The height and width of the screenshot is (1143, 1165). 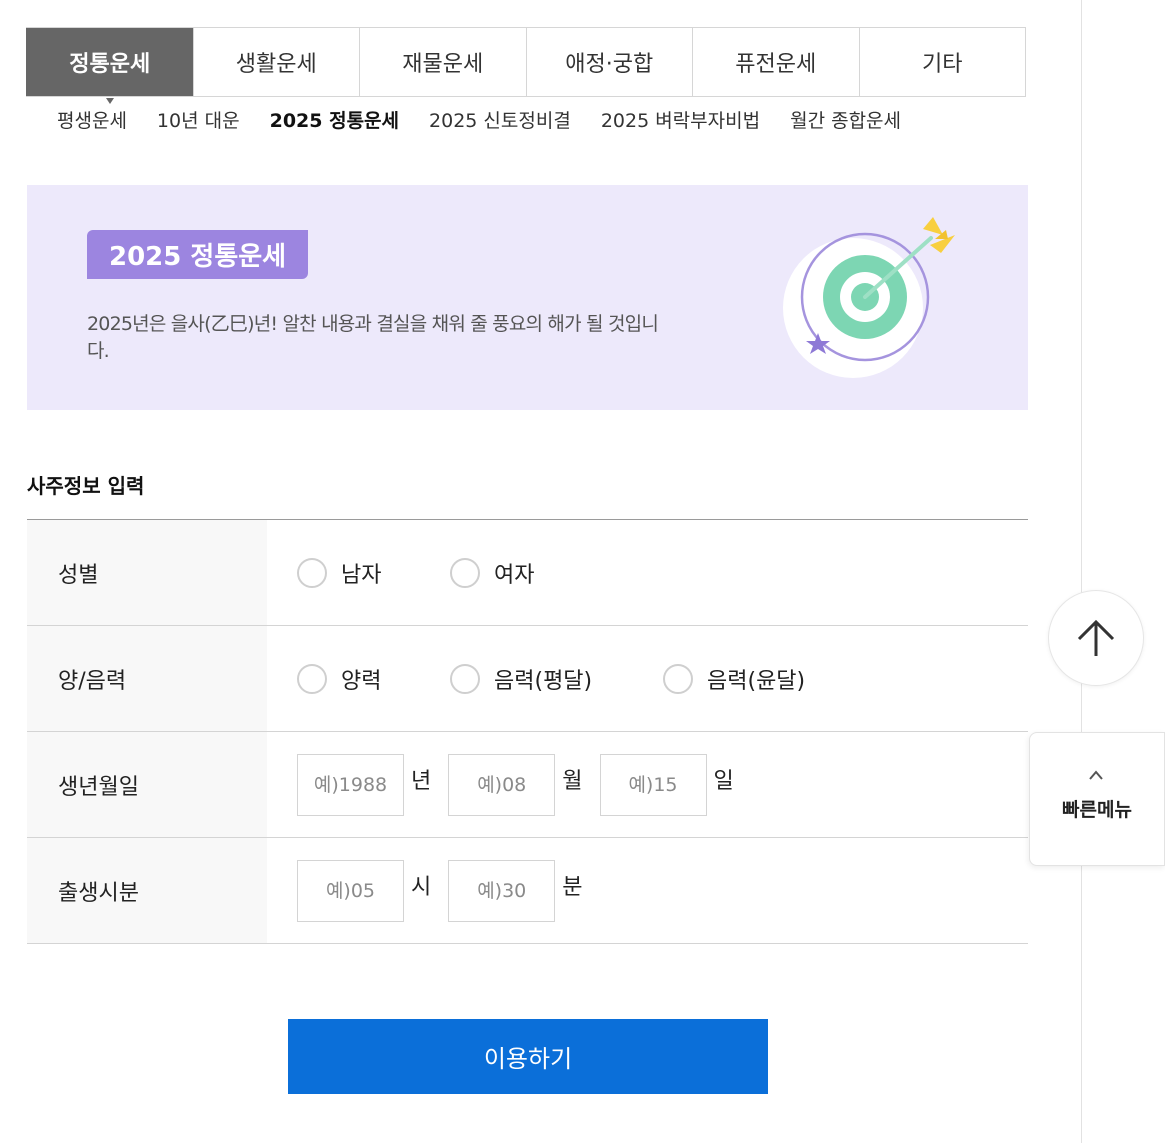 What do you see at coordinates (350, 890) in the screenshot?
I see `birth-hour-input` at bounding box center [350, 890].